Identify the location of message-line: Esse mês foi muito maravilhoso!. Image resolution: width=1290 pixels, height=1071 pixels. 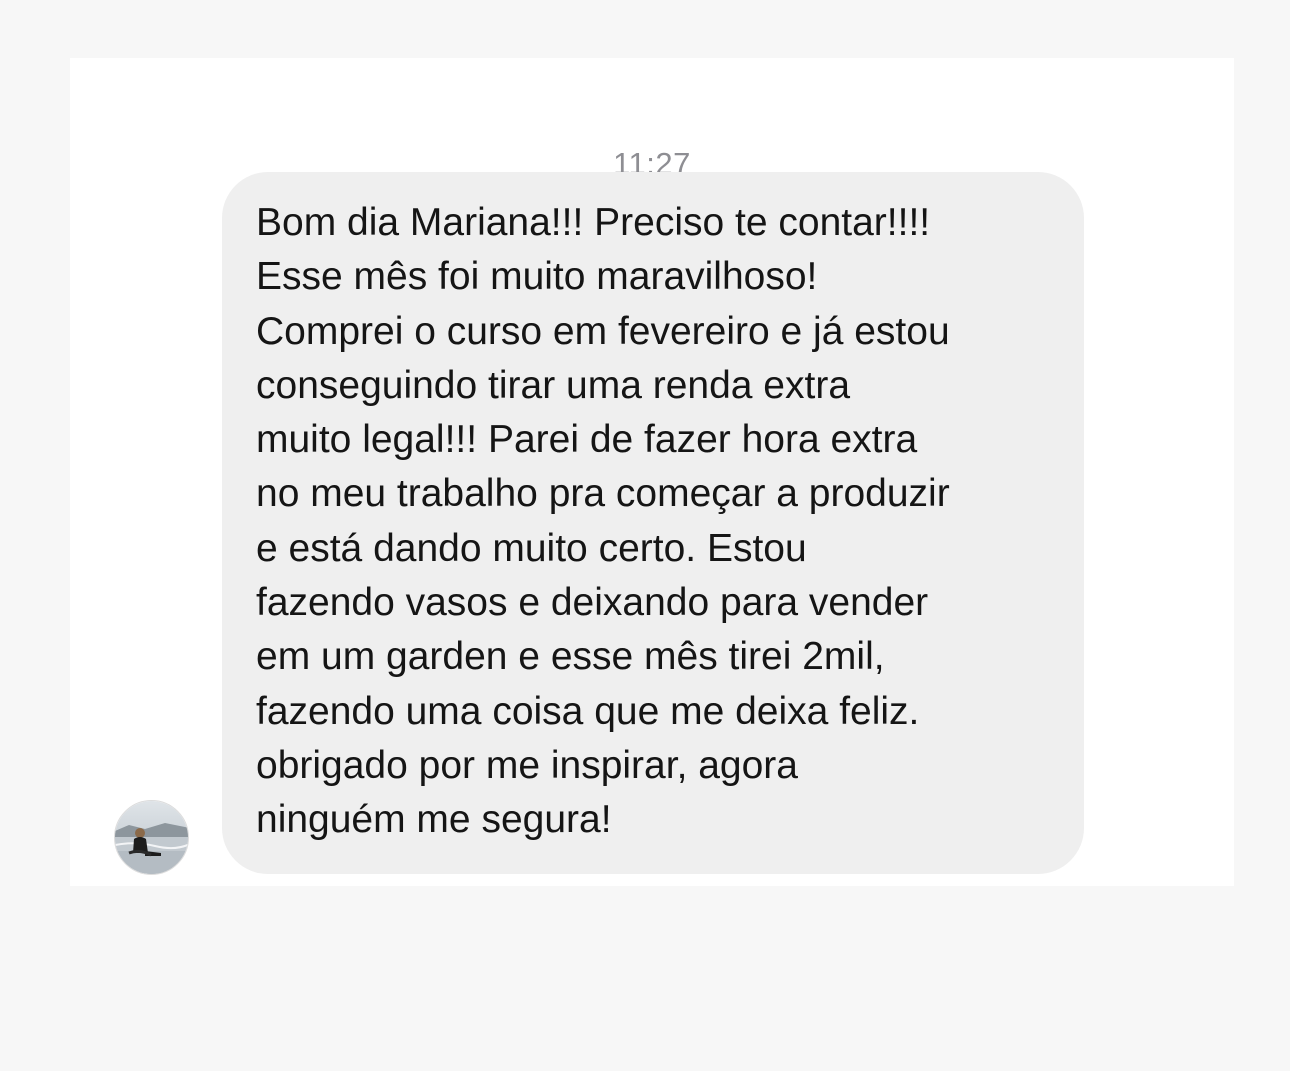
(537, 277).